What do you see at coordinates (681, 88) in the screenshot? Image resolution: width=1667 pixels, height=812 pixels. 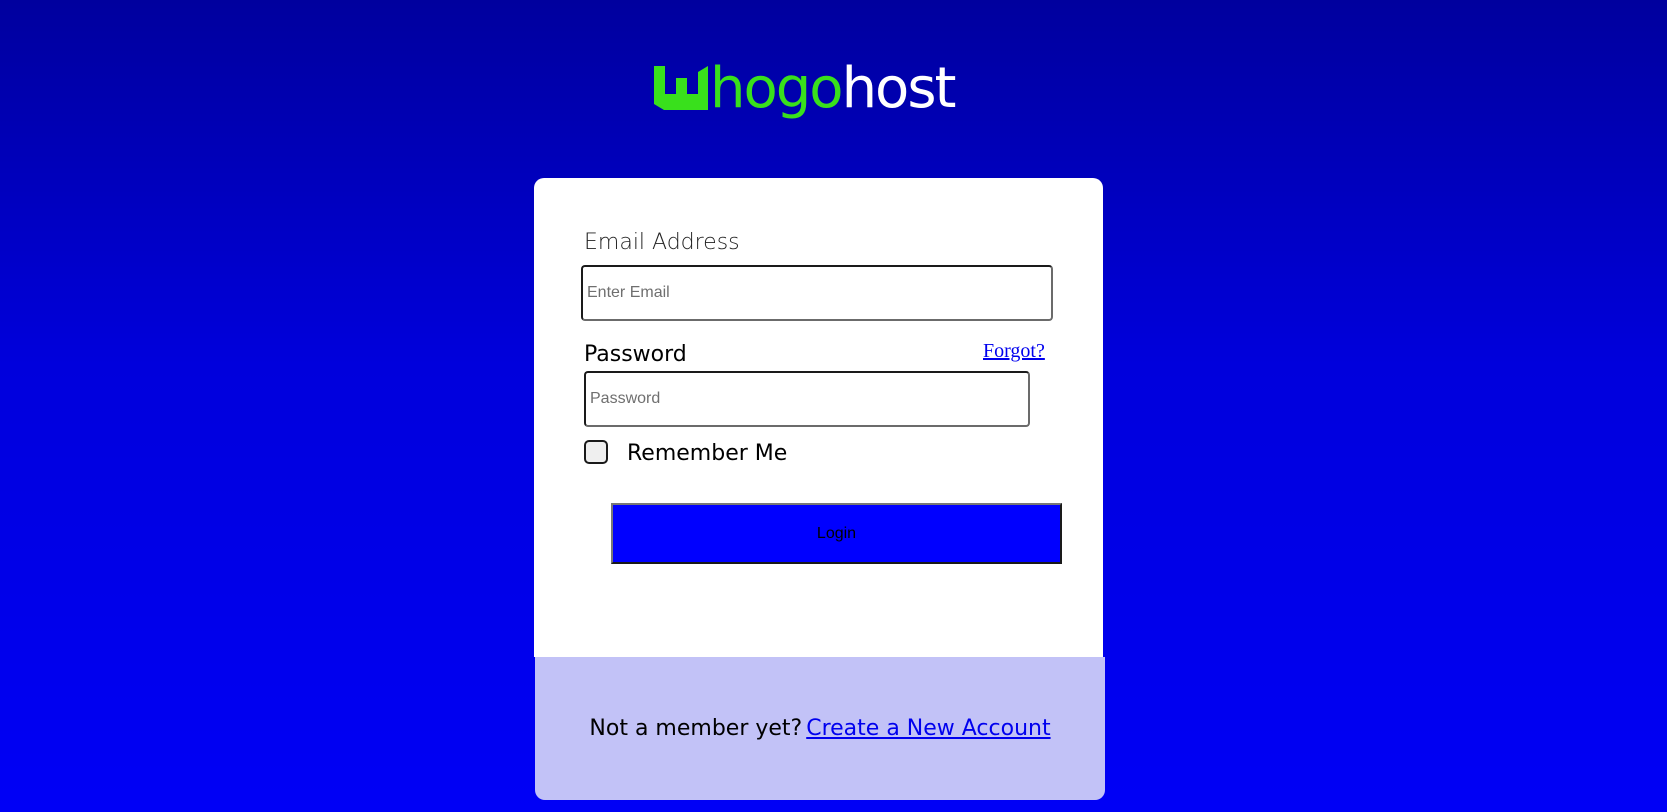 I see `w-logo-icon` at bounding box center [681, 88].